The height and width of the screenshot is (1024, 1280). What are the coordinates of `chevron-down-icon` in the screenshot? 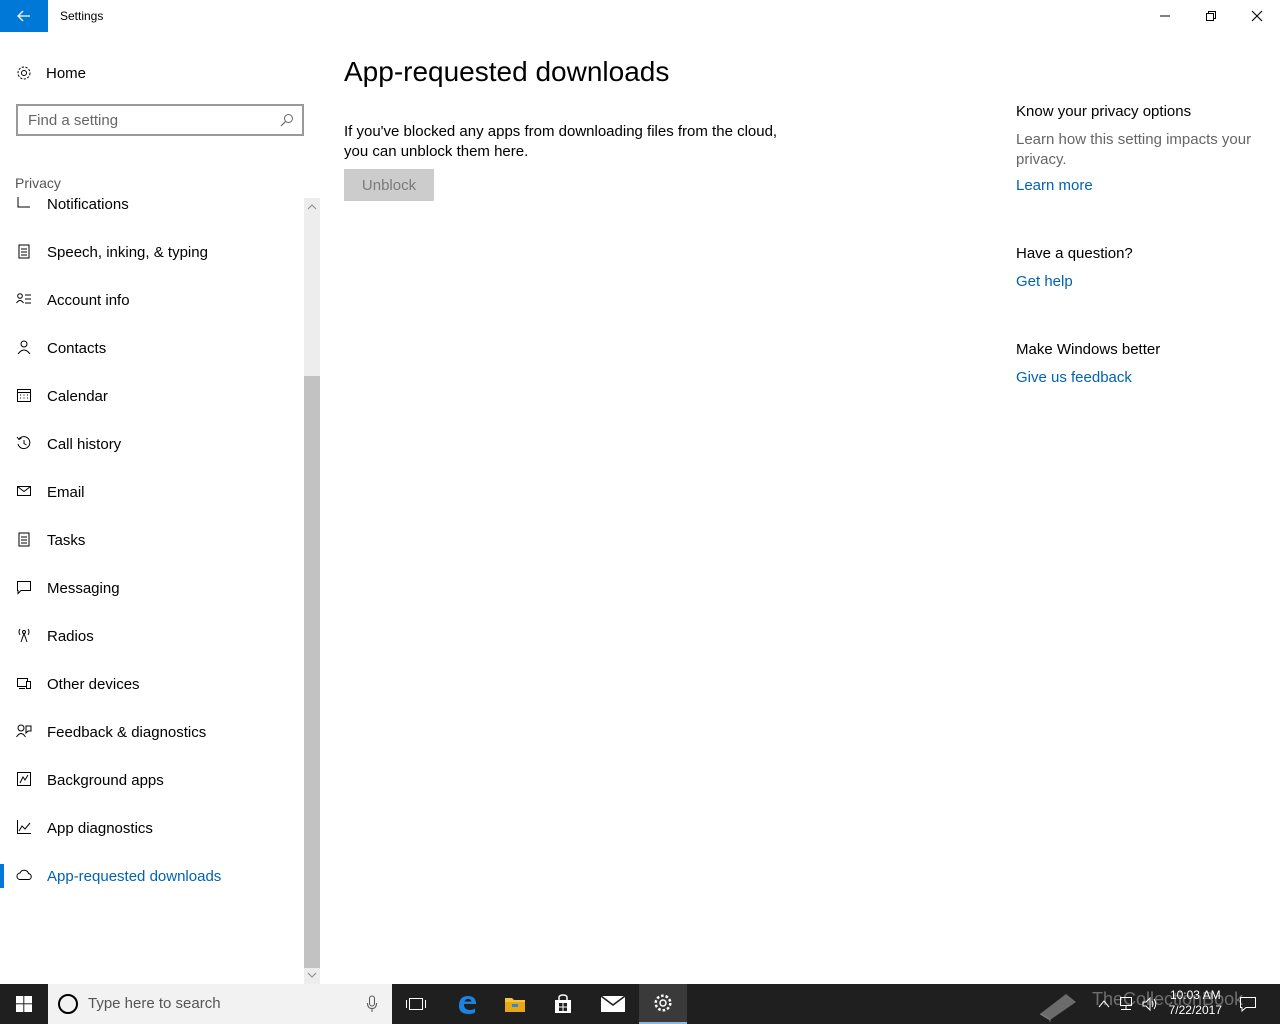 It's located at (312, 975).